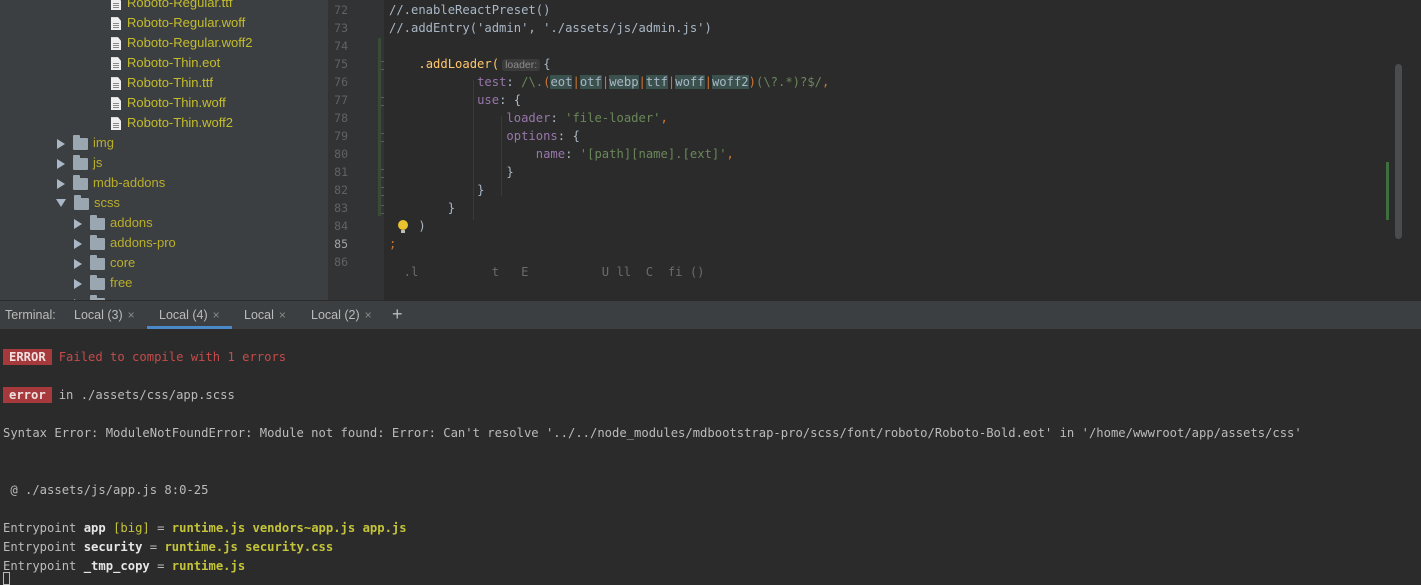 The width and height of the screenshot is (1421, 585). What do you see at coordinates (30, 315) in the screenshot?
I see `terminal-label: Terminal:` at bounding box center [30, 315].